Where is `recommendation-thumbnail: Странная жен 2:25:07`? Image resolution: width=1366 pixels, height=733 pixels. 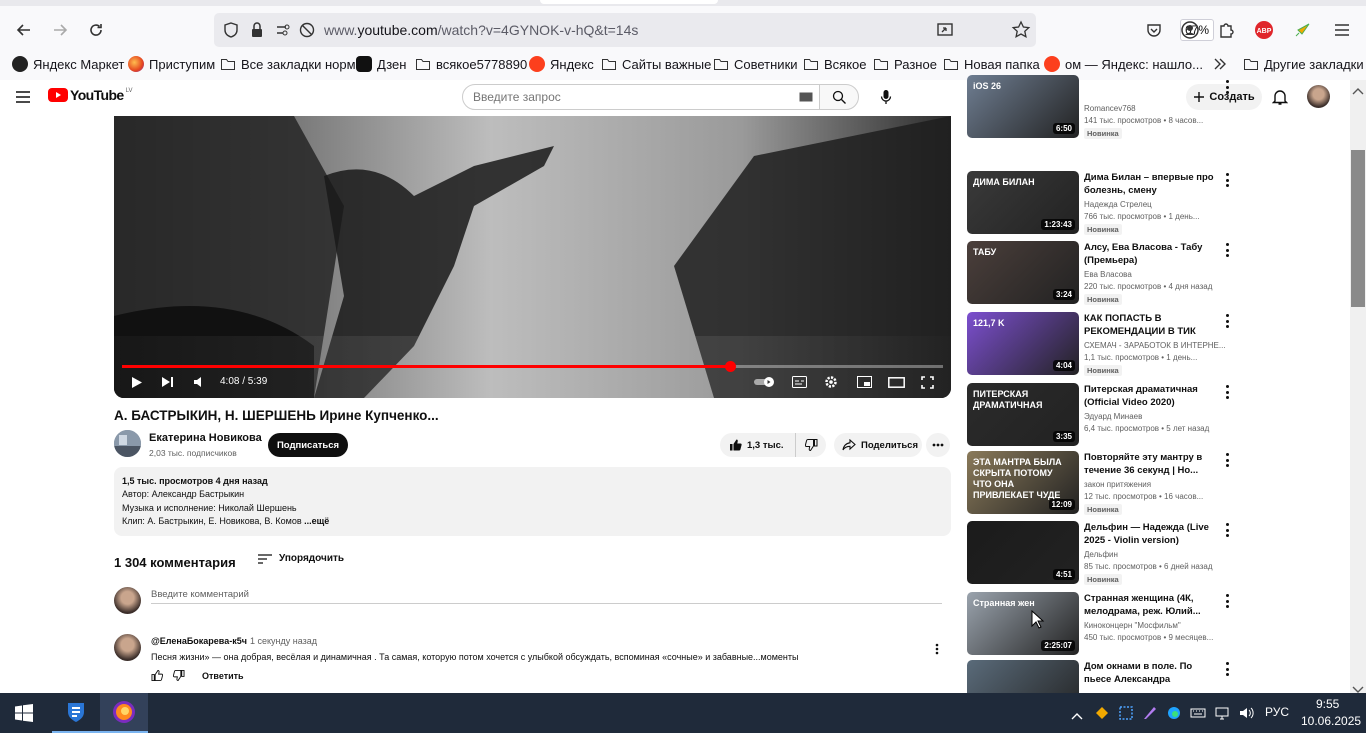 recommendation-thumbnail: Странная жен 2:25:07 is located at coordinates (1023, 623).